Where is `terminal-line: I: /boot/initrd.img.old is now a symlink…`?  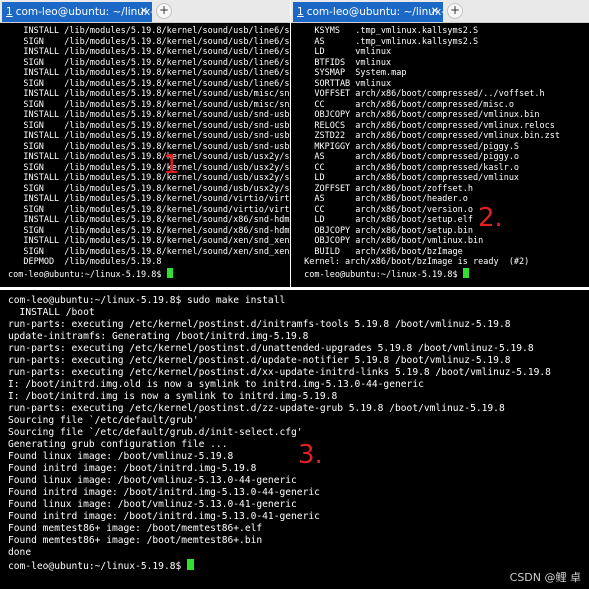 terminal-line: I: /boot/initrd.img.old is now a symlink… is located at coordinates (216, 384).